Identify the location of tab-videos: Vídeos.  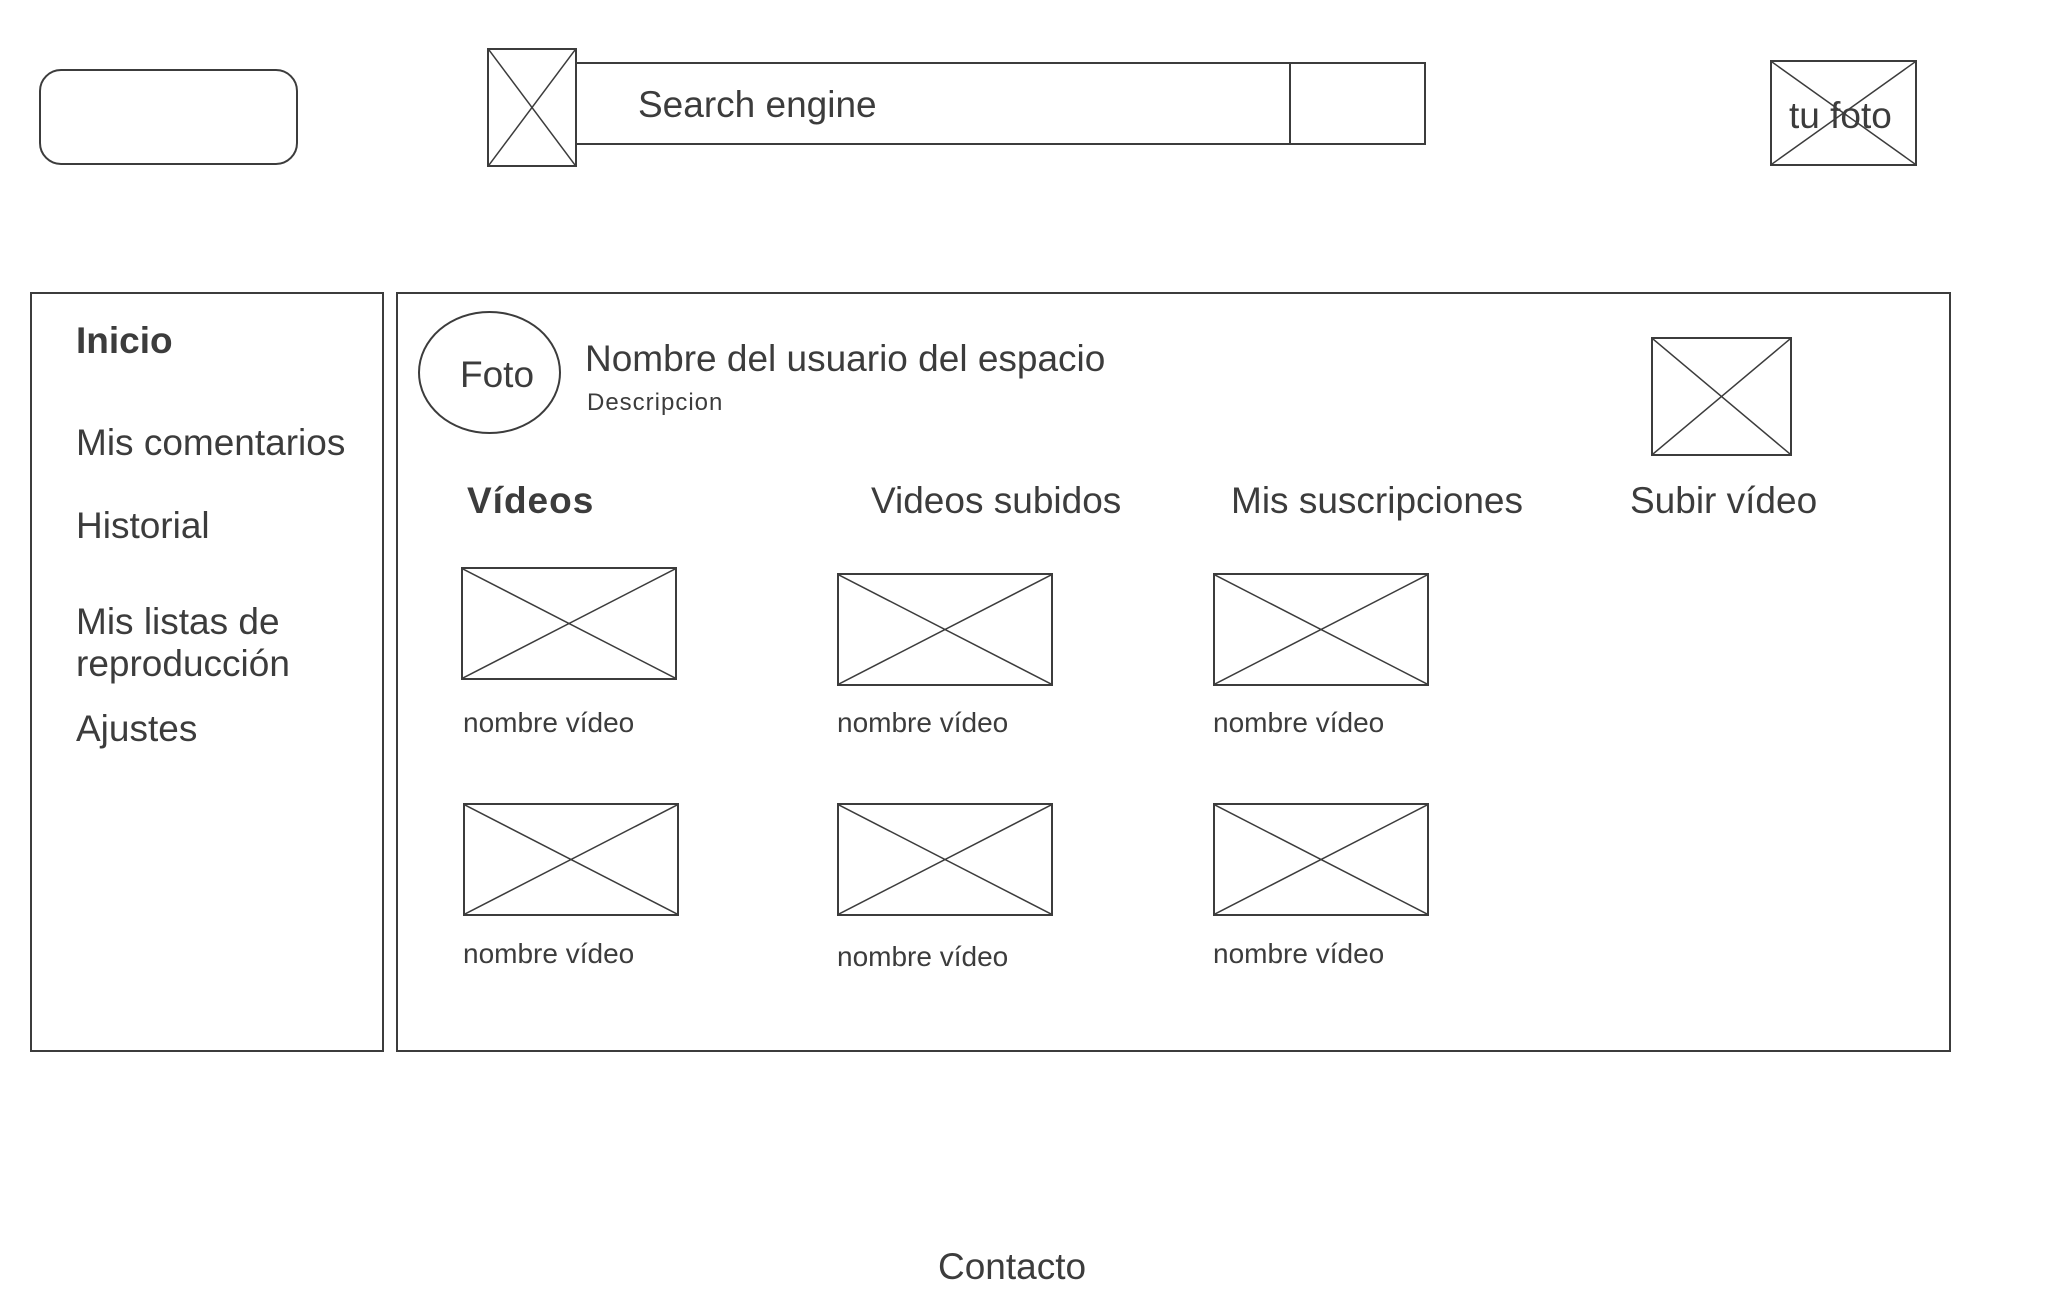
(530, 500).